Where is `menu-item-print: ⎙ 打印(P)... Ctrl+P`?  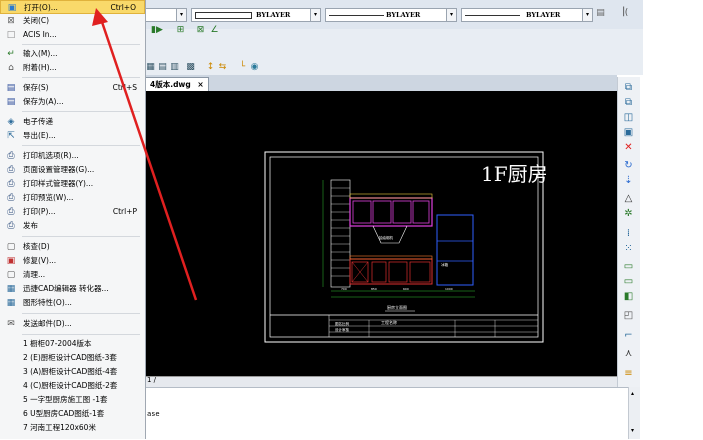
menu-item-print: ⎙ 打印(P)... Ctrl+P is located at coordinates (72, 212).